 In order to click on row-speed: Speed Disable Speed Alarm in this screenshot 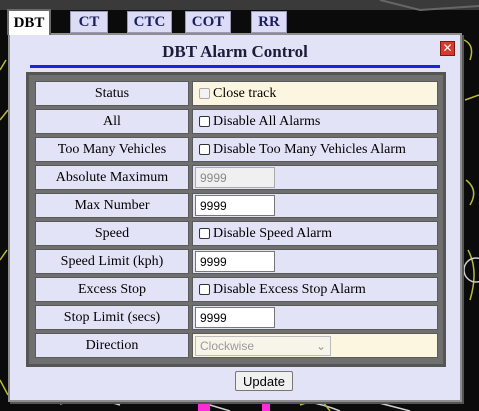, I will do `click(236, 233)`.